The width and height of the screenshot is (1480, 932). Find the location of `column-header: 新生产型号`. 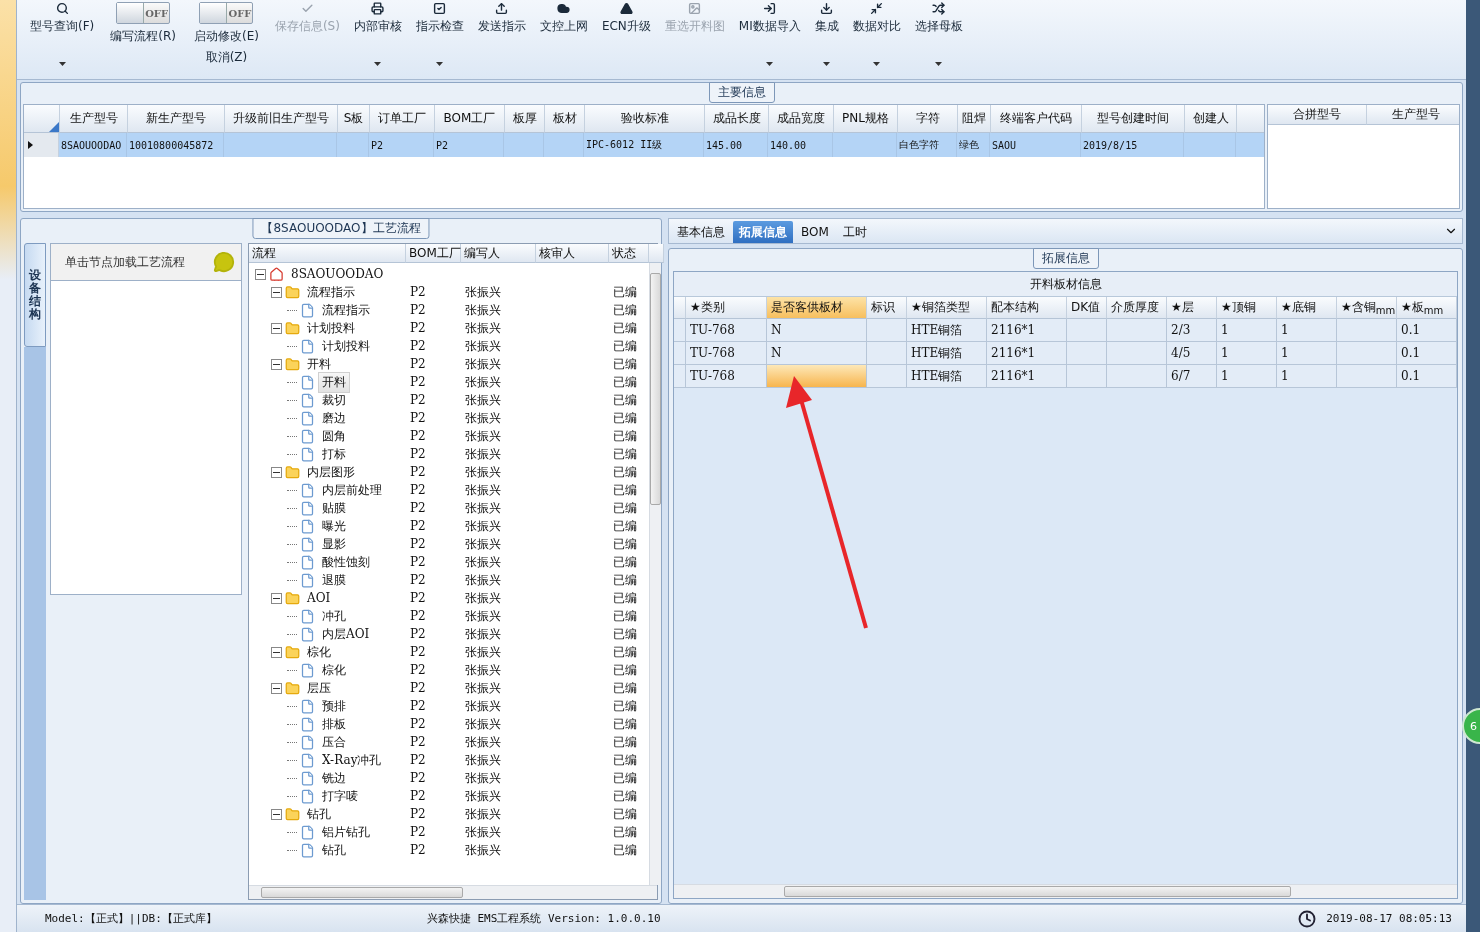

column-header: 新生产型号 is located at coordinates (176, 119).